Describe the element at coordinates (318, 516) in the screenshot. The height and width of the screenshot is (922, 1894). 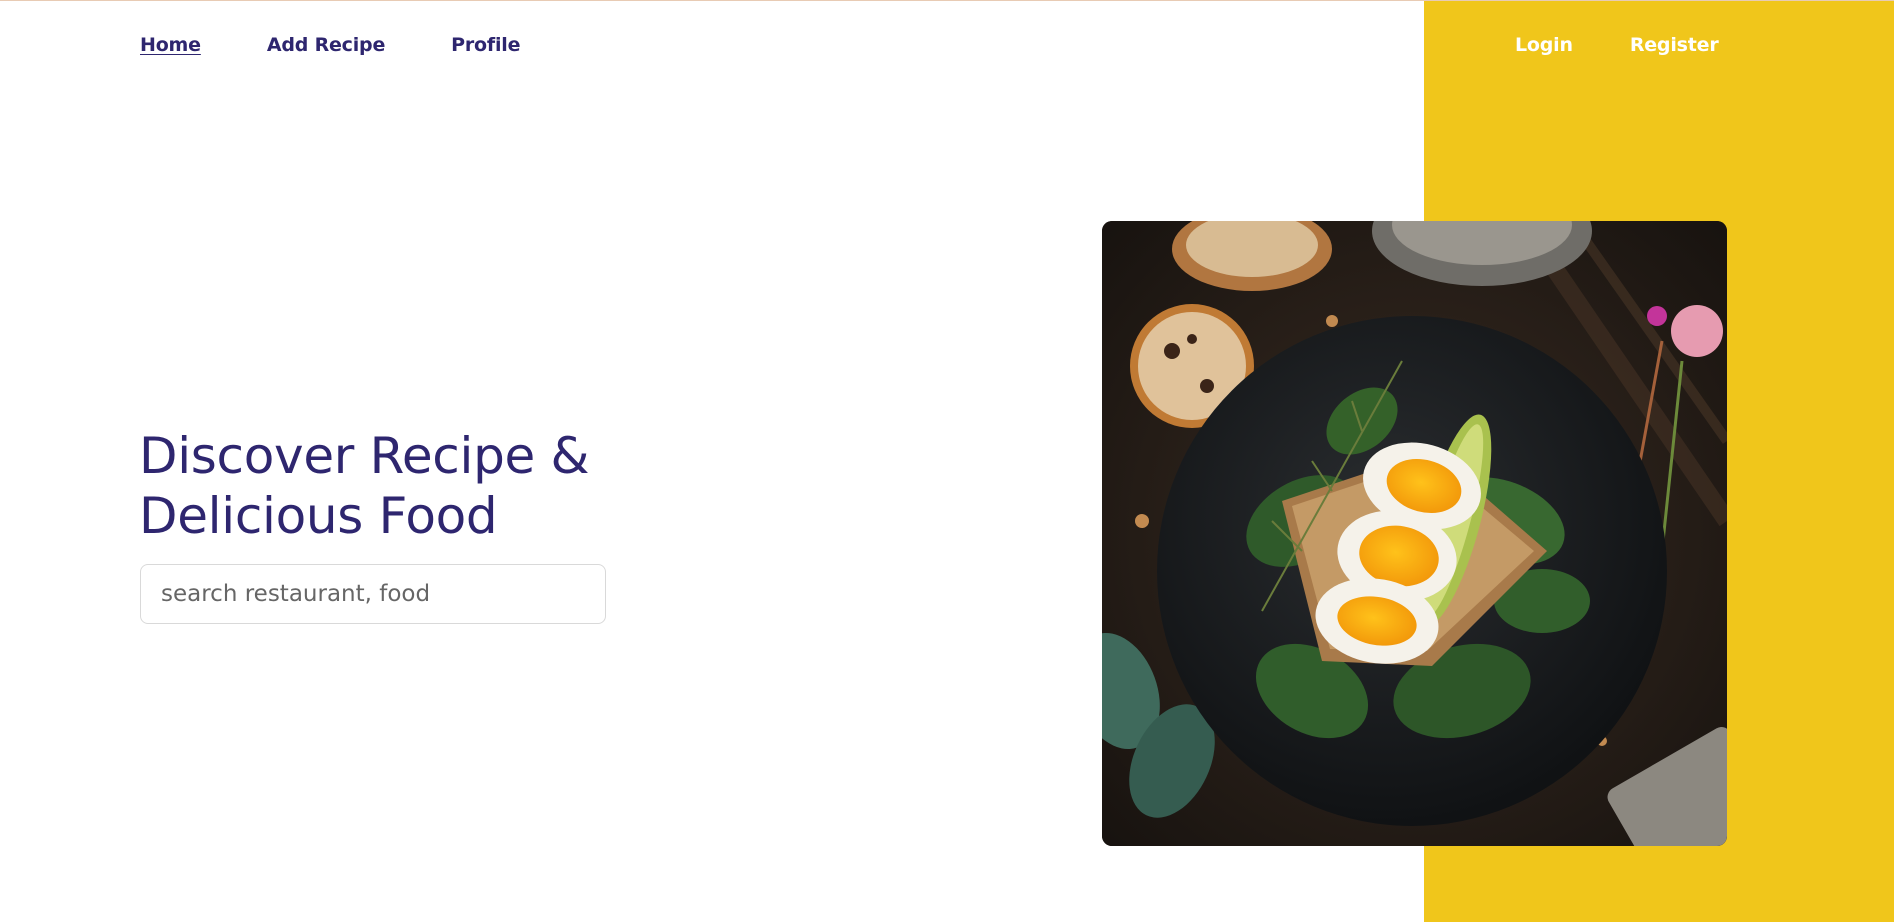
I see `hero-title-line-2: Delicious Food` at that location.